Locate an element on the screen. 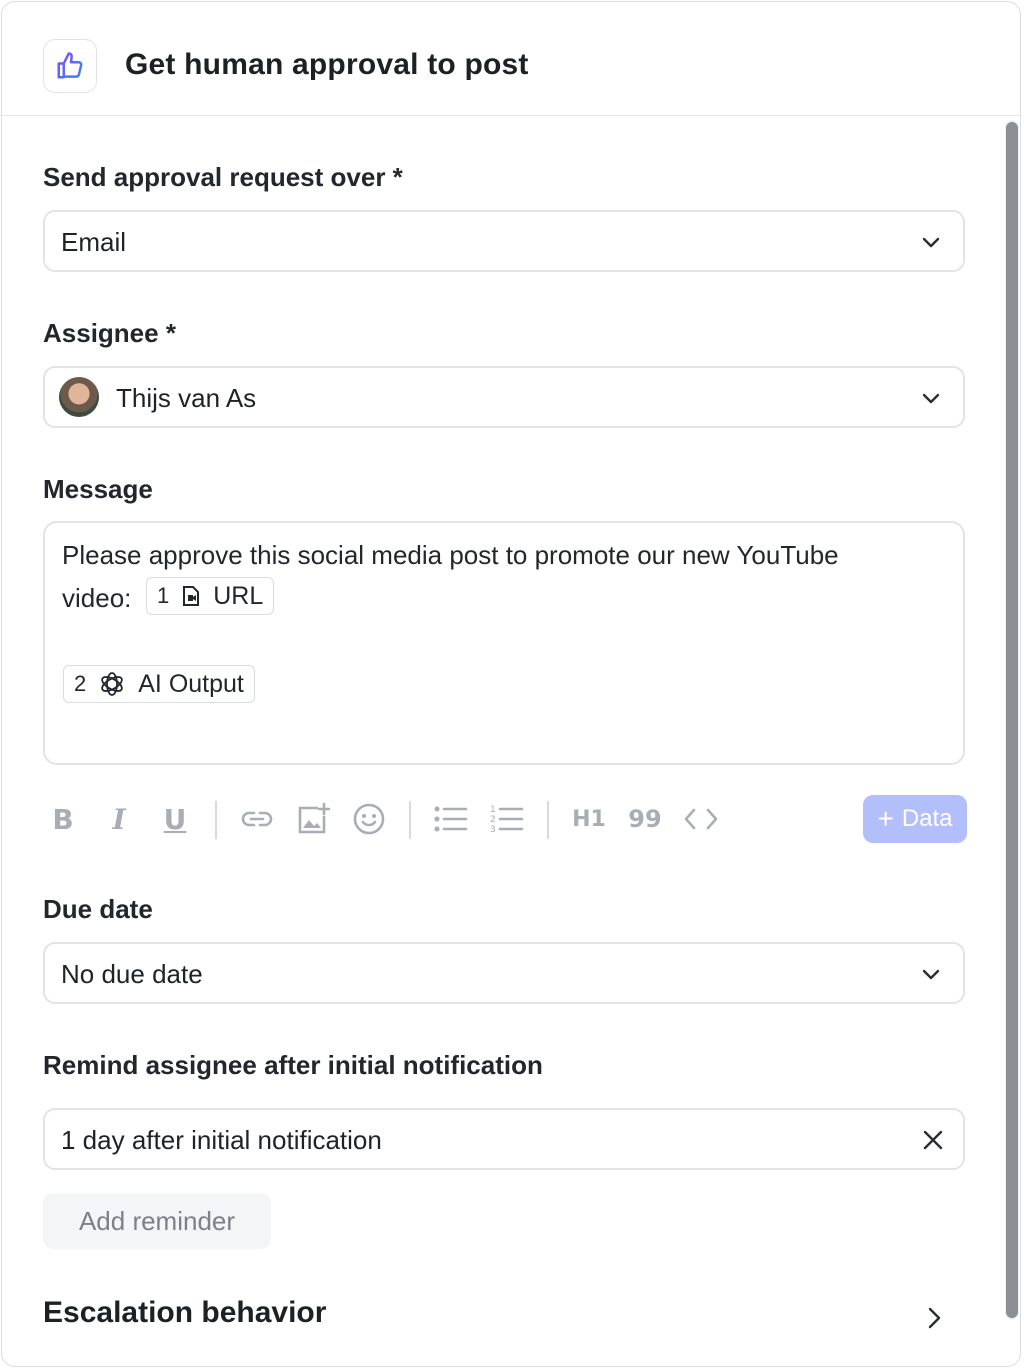  plus-icon: + is located at coordinates (885, 818).